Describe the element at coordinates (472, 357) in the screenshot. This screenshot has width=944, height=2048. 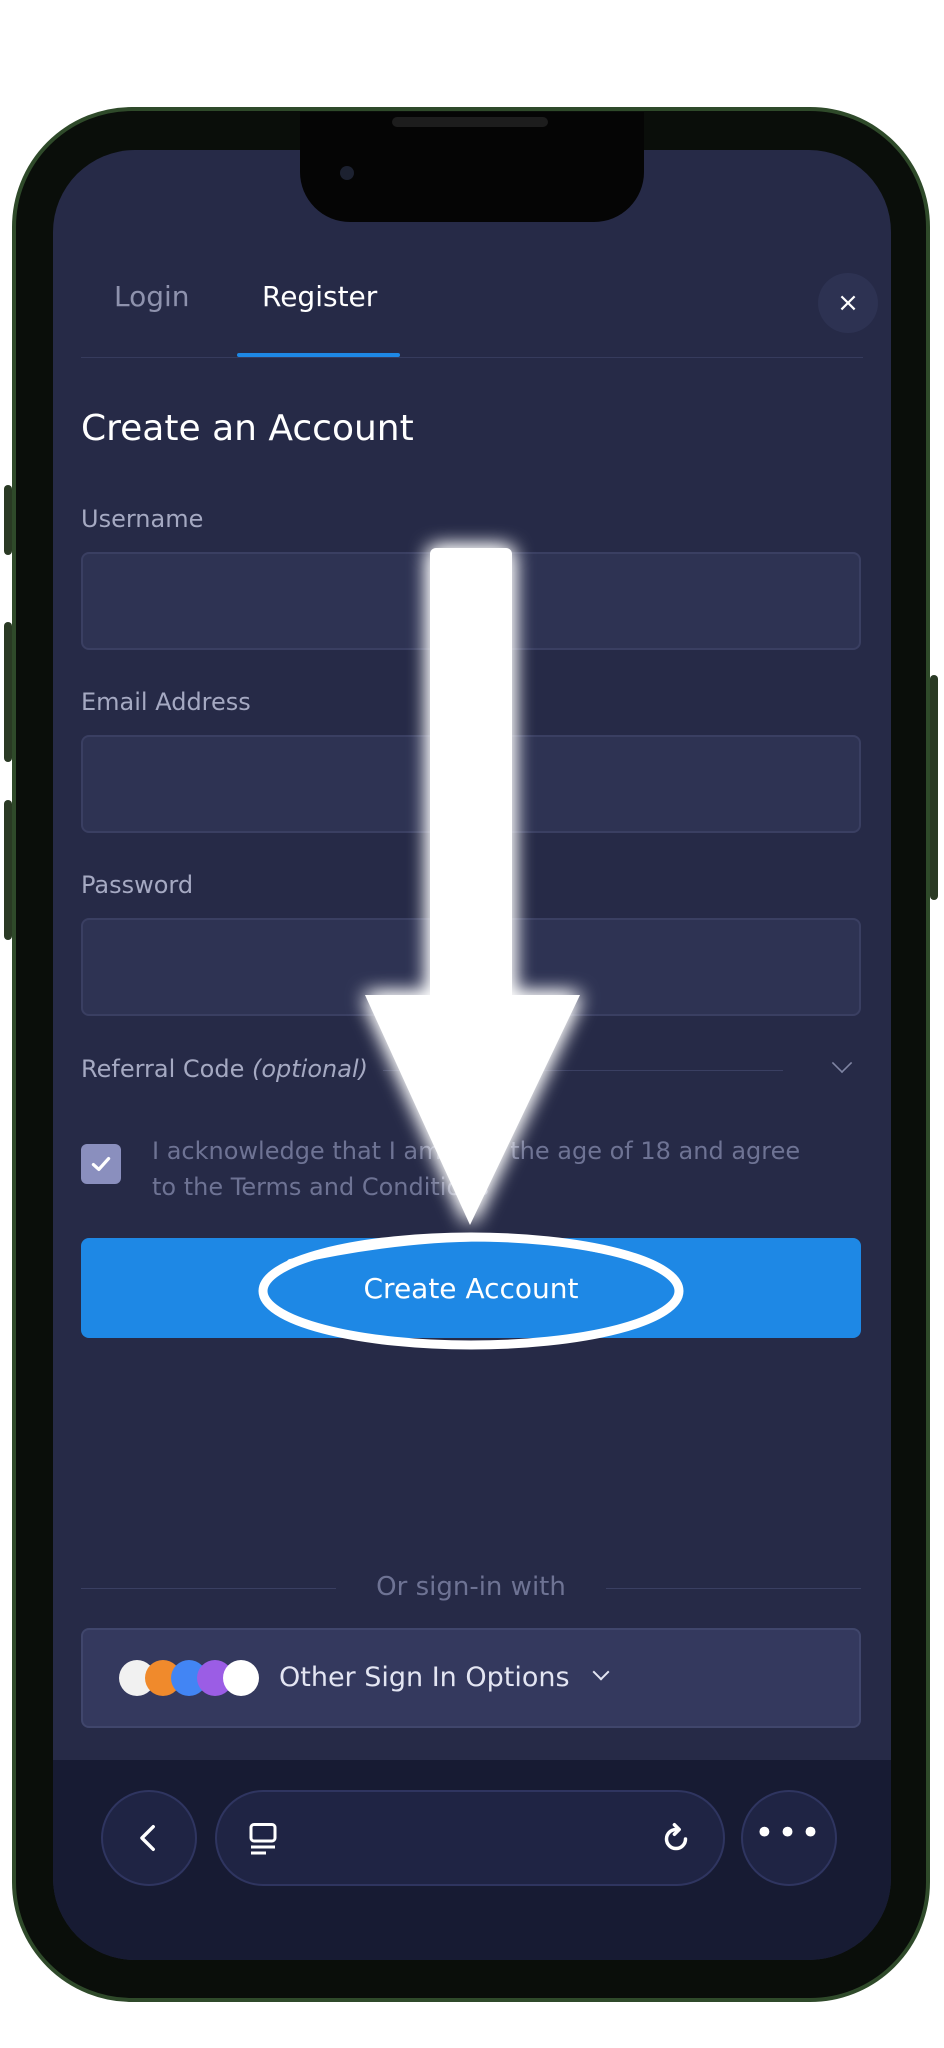
I see `tab-divider` at that location.